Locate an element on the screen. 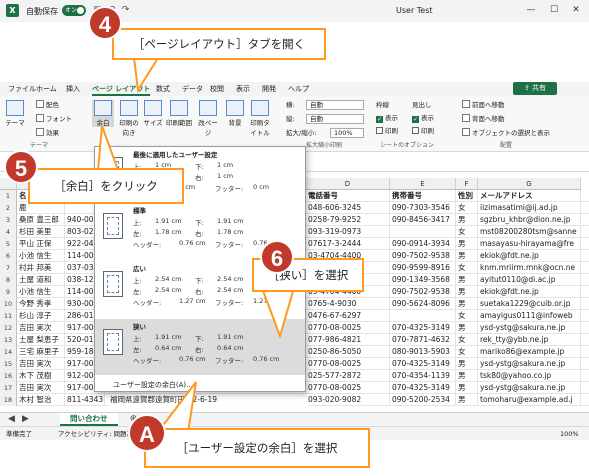  breaks-button: 改ページ is located at coordinates (208, 118).